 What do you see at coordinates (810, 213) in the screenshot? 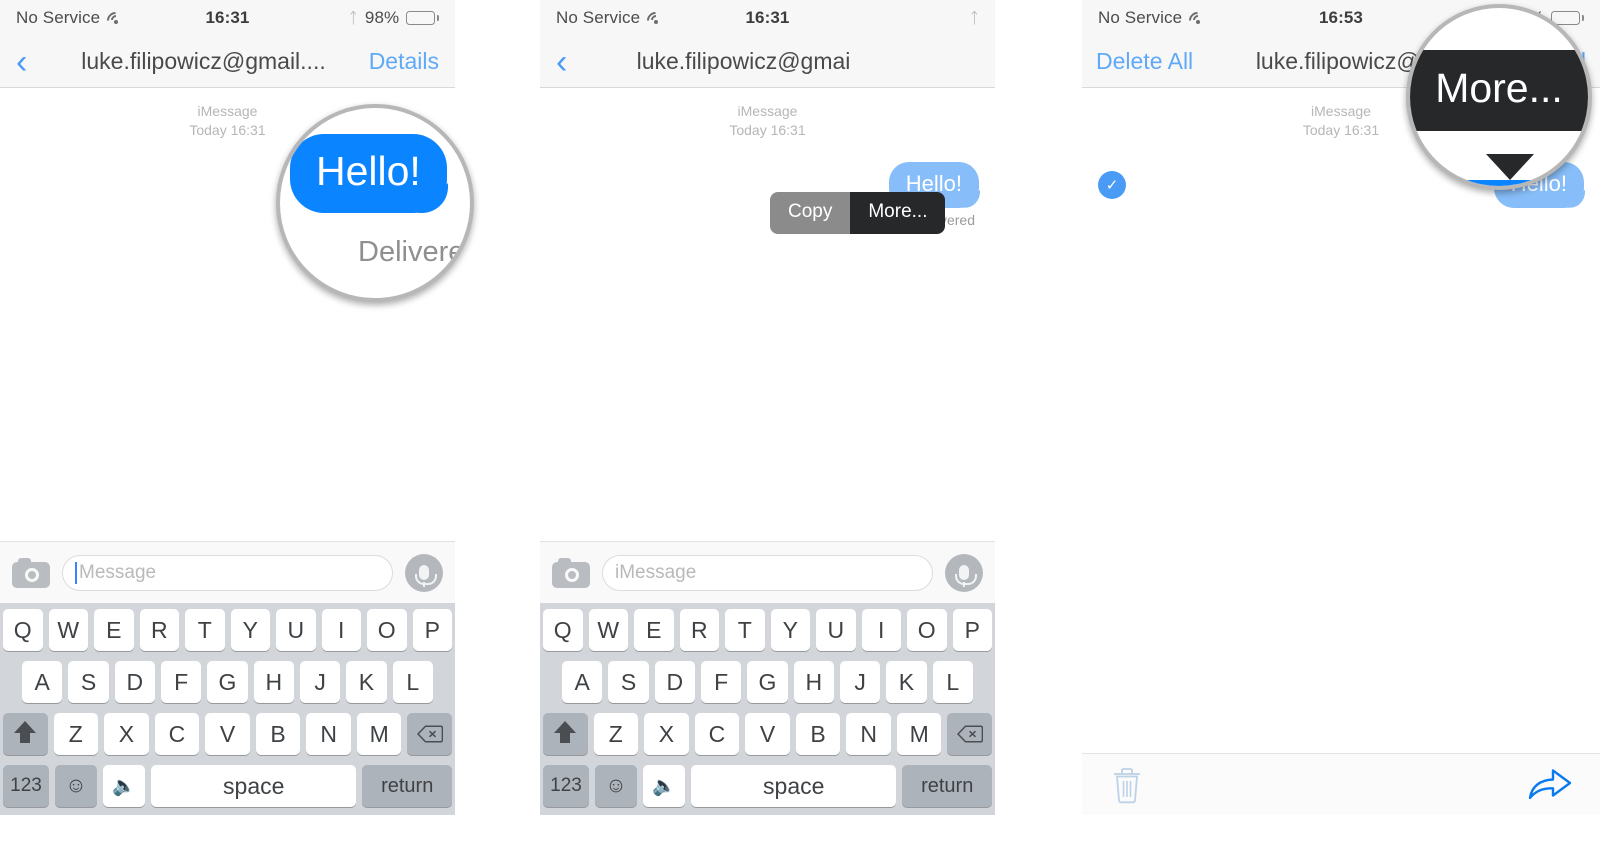
I see `copy-menu-item: Copy` at bounding box center [810, 213].